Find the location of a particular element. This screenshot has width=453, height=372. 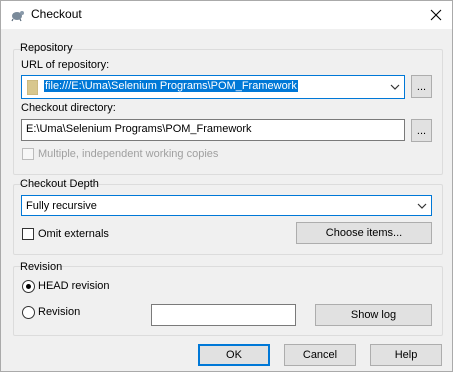

help-button: Help is located at coordinates (406, 355).